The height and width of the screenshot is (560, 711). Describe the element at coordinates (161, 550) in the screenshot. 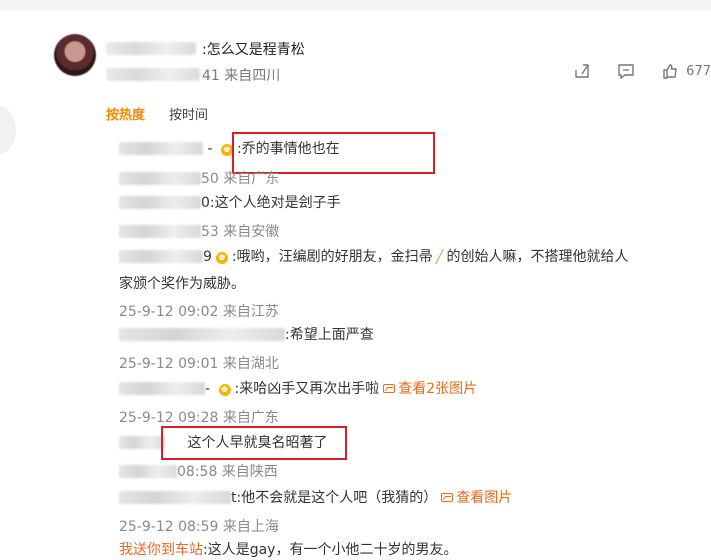

I see `username-link: 我送你到车站` at that location.